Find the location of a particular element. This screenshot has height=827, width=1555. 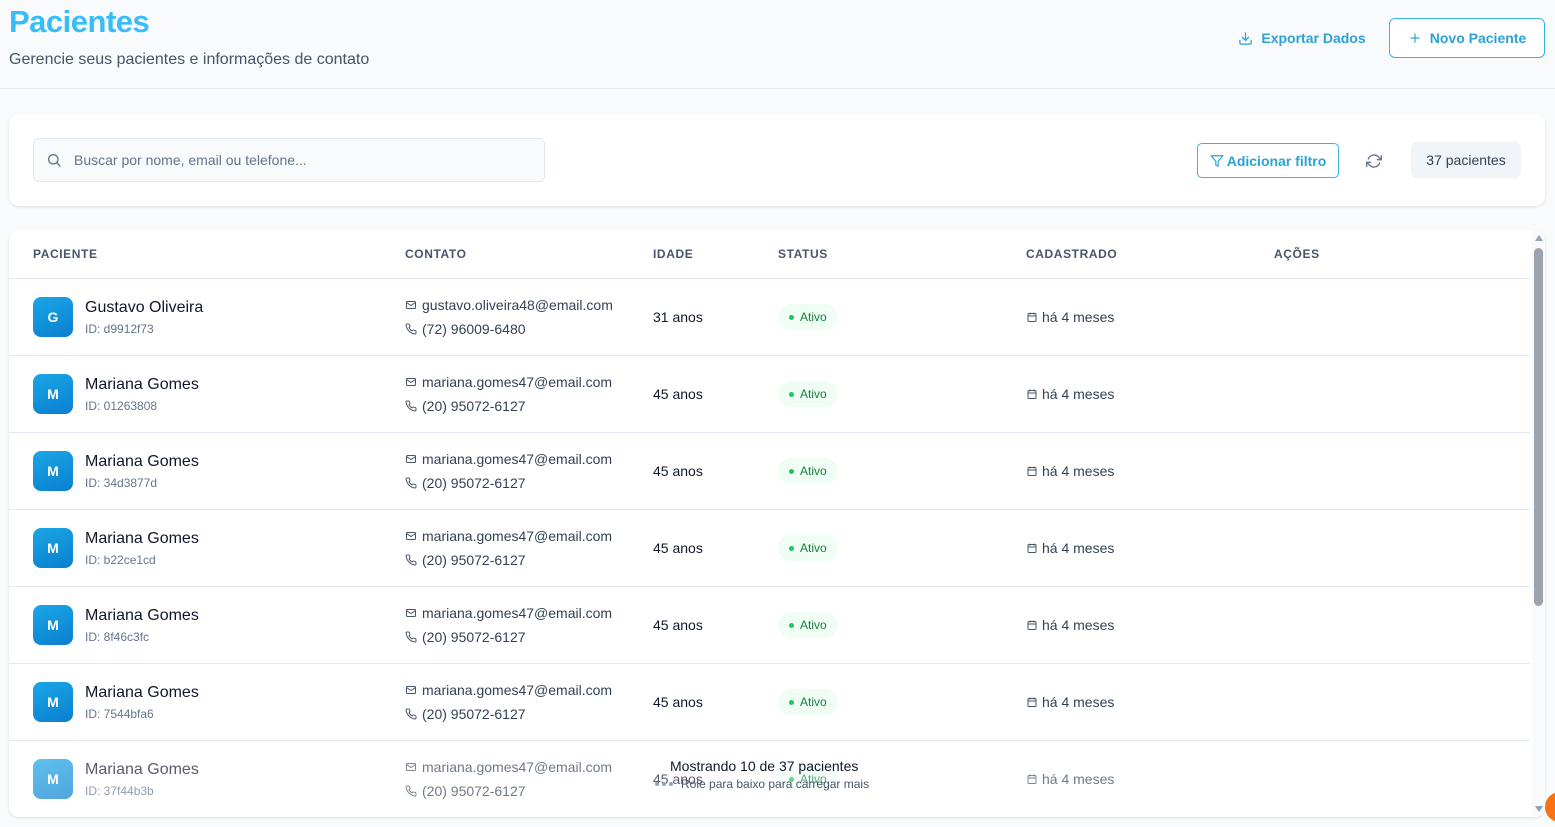

patient-id: ID: 7544bfa6 is located at coordinates (119, 714).